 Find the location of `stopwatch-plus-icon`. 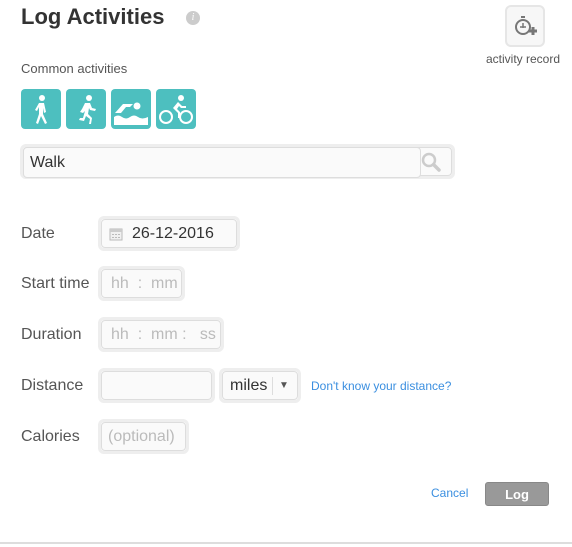

stopwatch-plus-icon is located at coordinates (526, 25).